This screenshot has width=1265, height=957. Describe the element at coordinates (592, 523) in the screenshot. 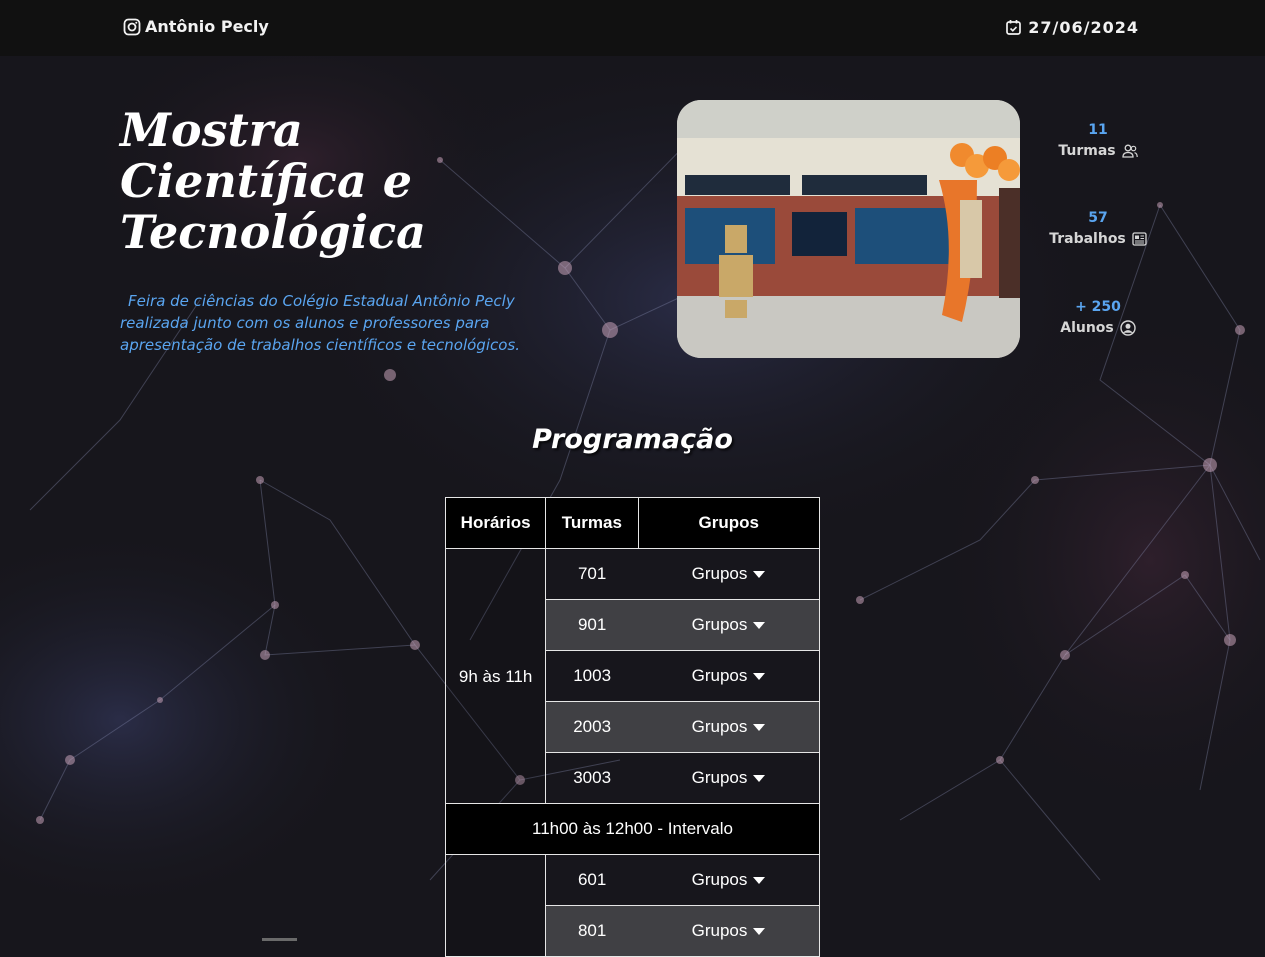

I see `header-turmas: Turmas` at that location.